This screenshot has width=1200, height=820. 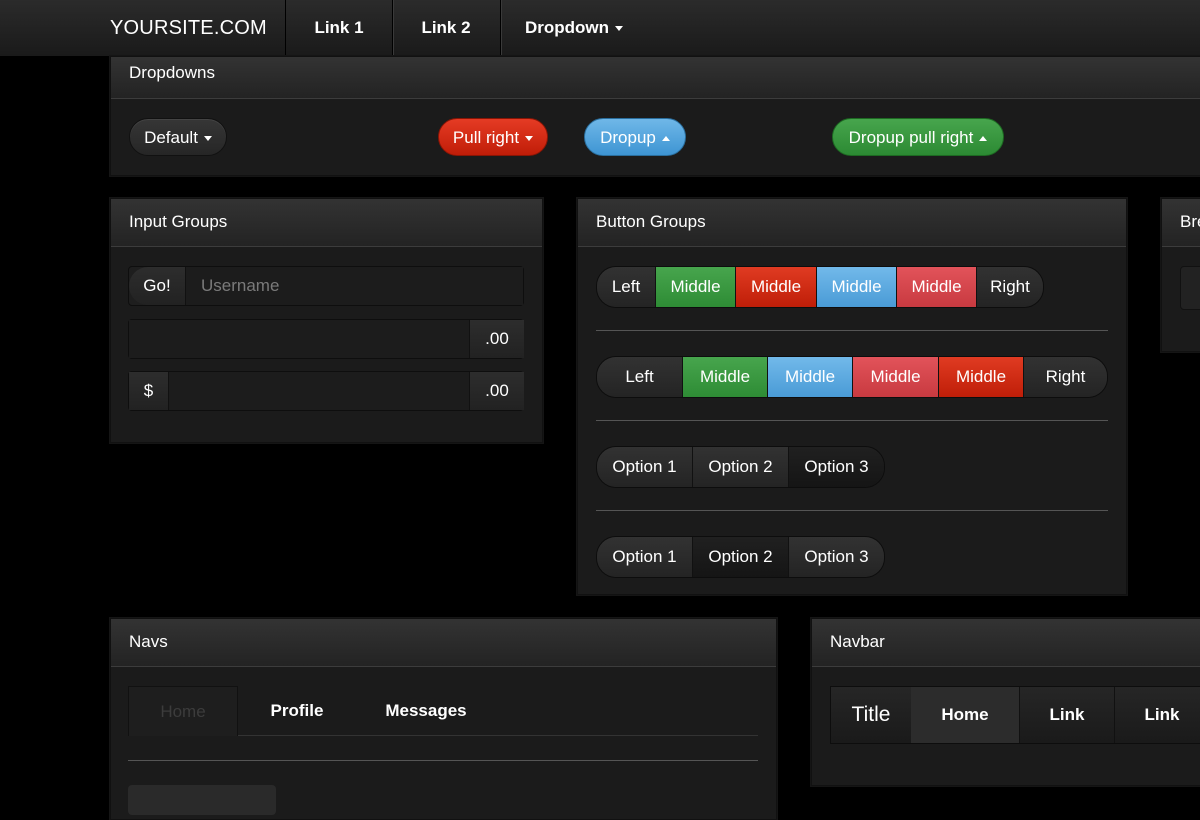 I want to click on currency-input, so click(x=319, y=391).